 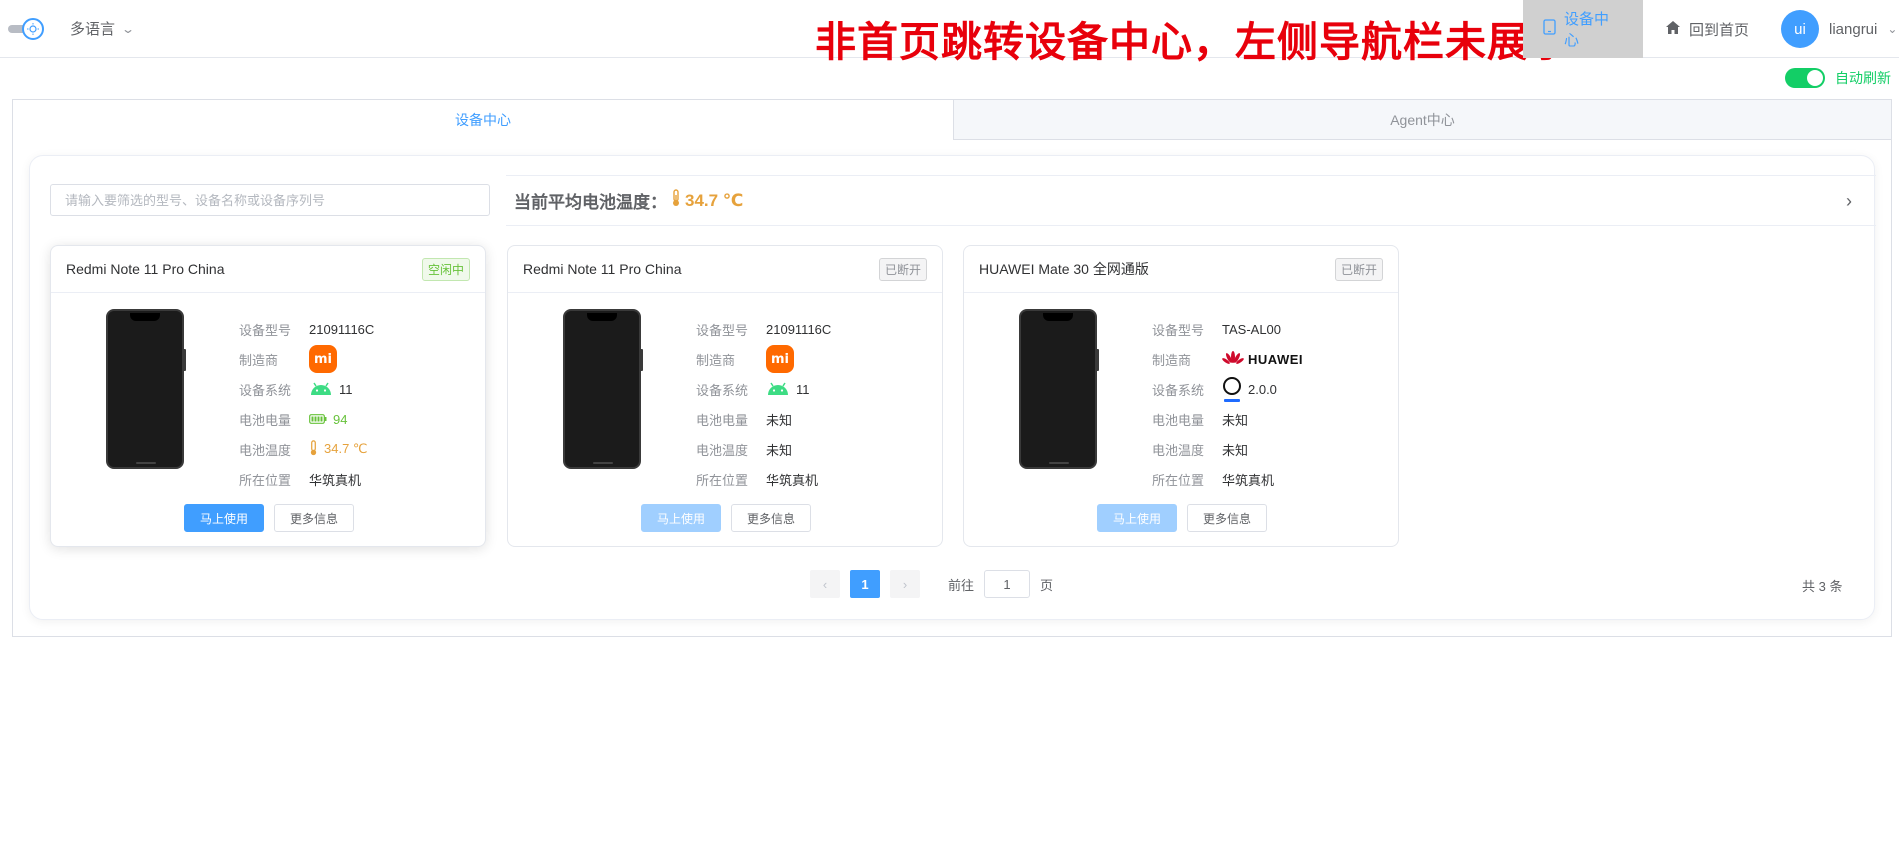 I want to click on value-battery: 94, so click(x=340, y=419).